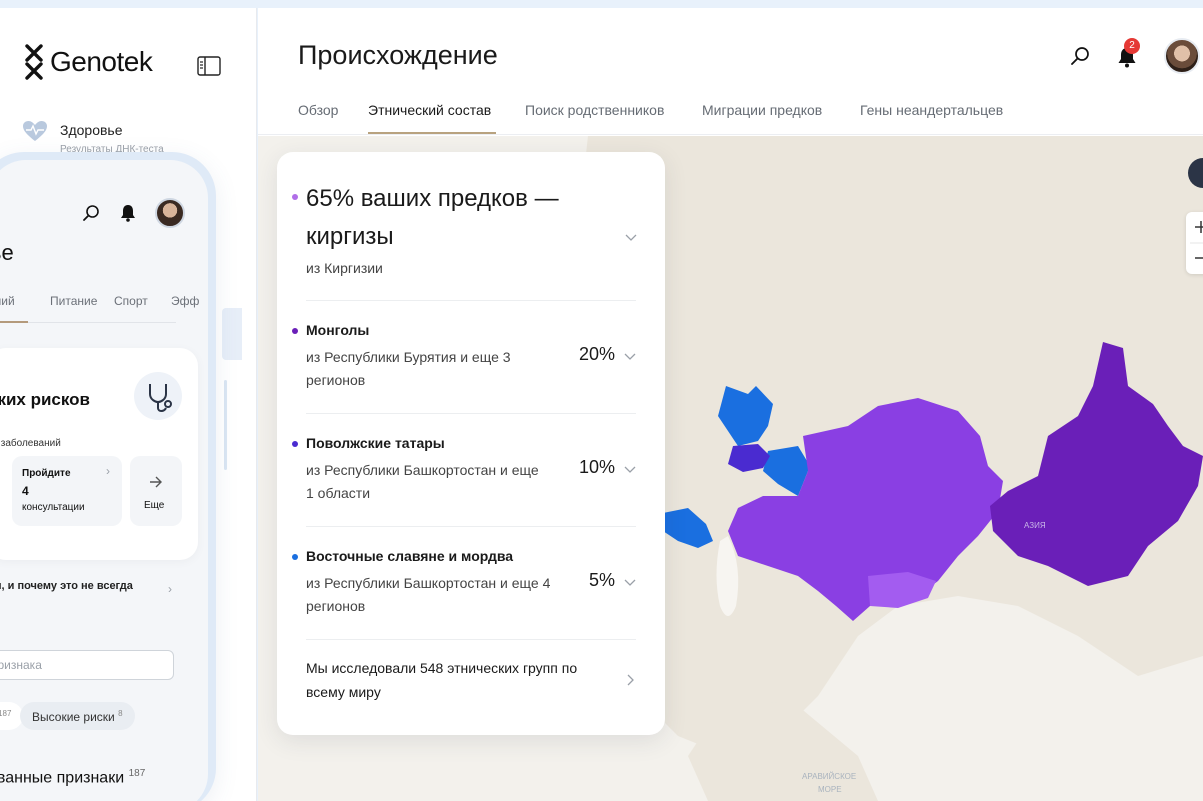 The image size is (1203, 801). I want to click on phone-article-row: ии, и почему это не всегда ›, so click(99, 590).